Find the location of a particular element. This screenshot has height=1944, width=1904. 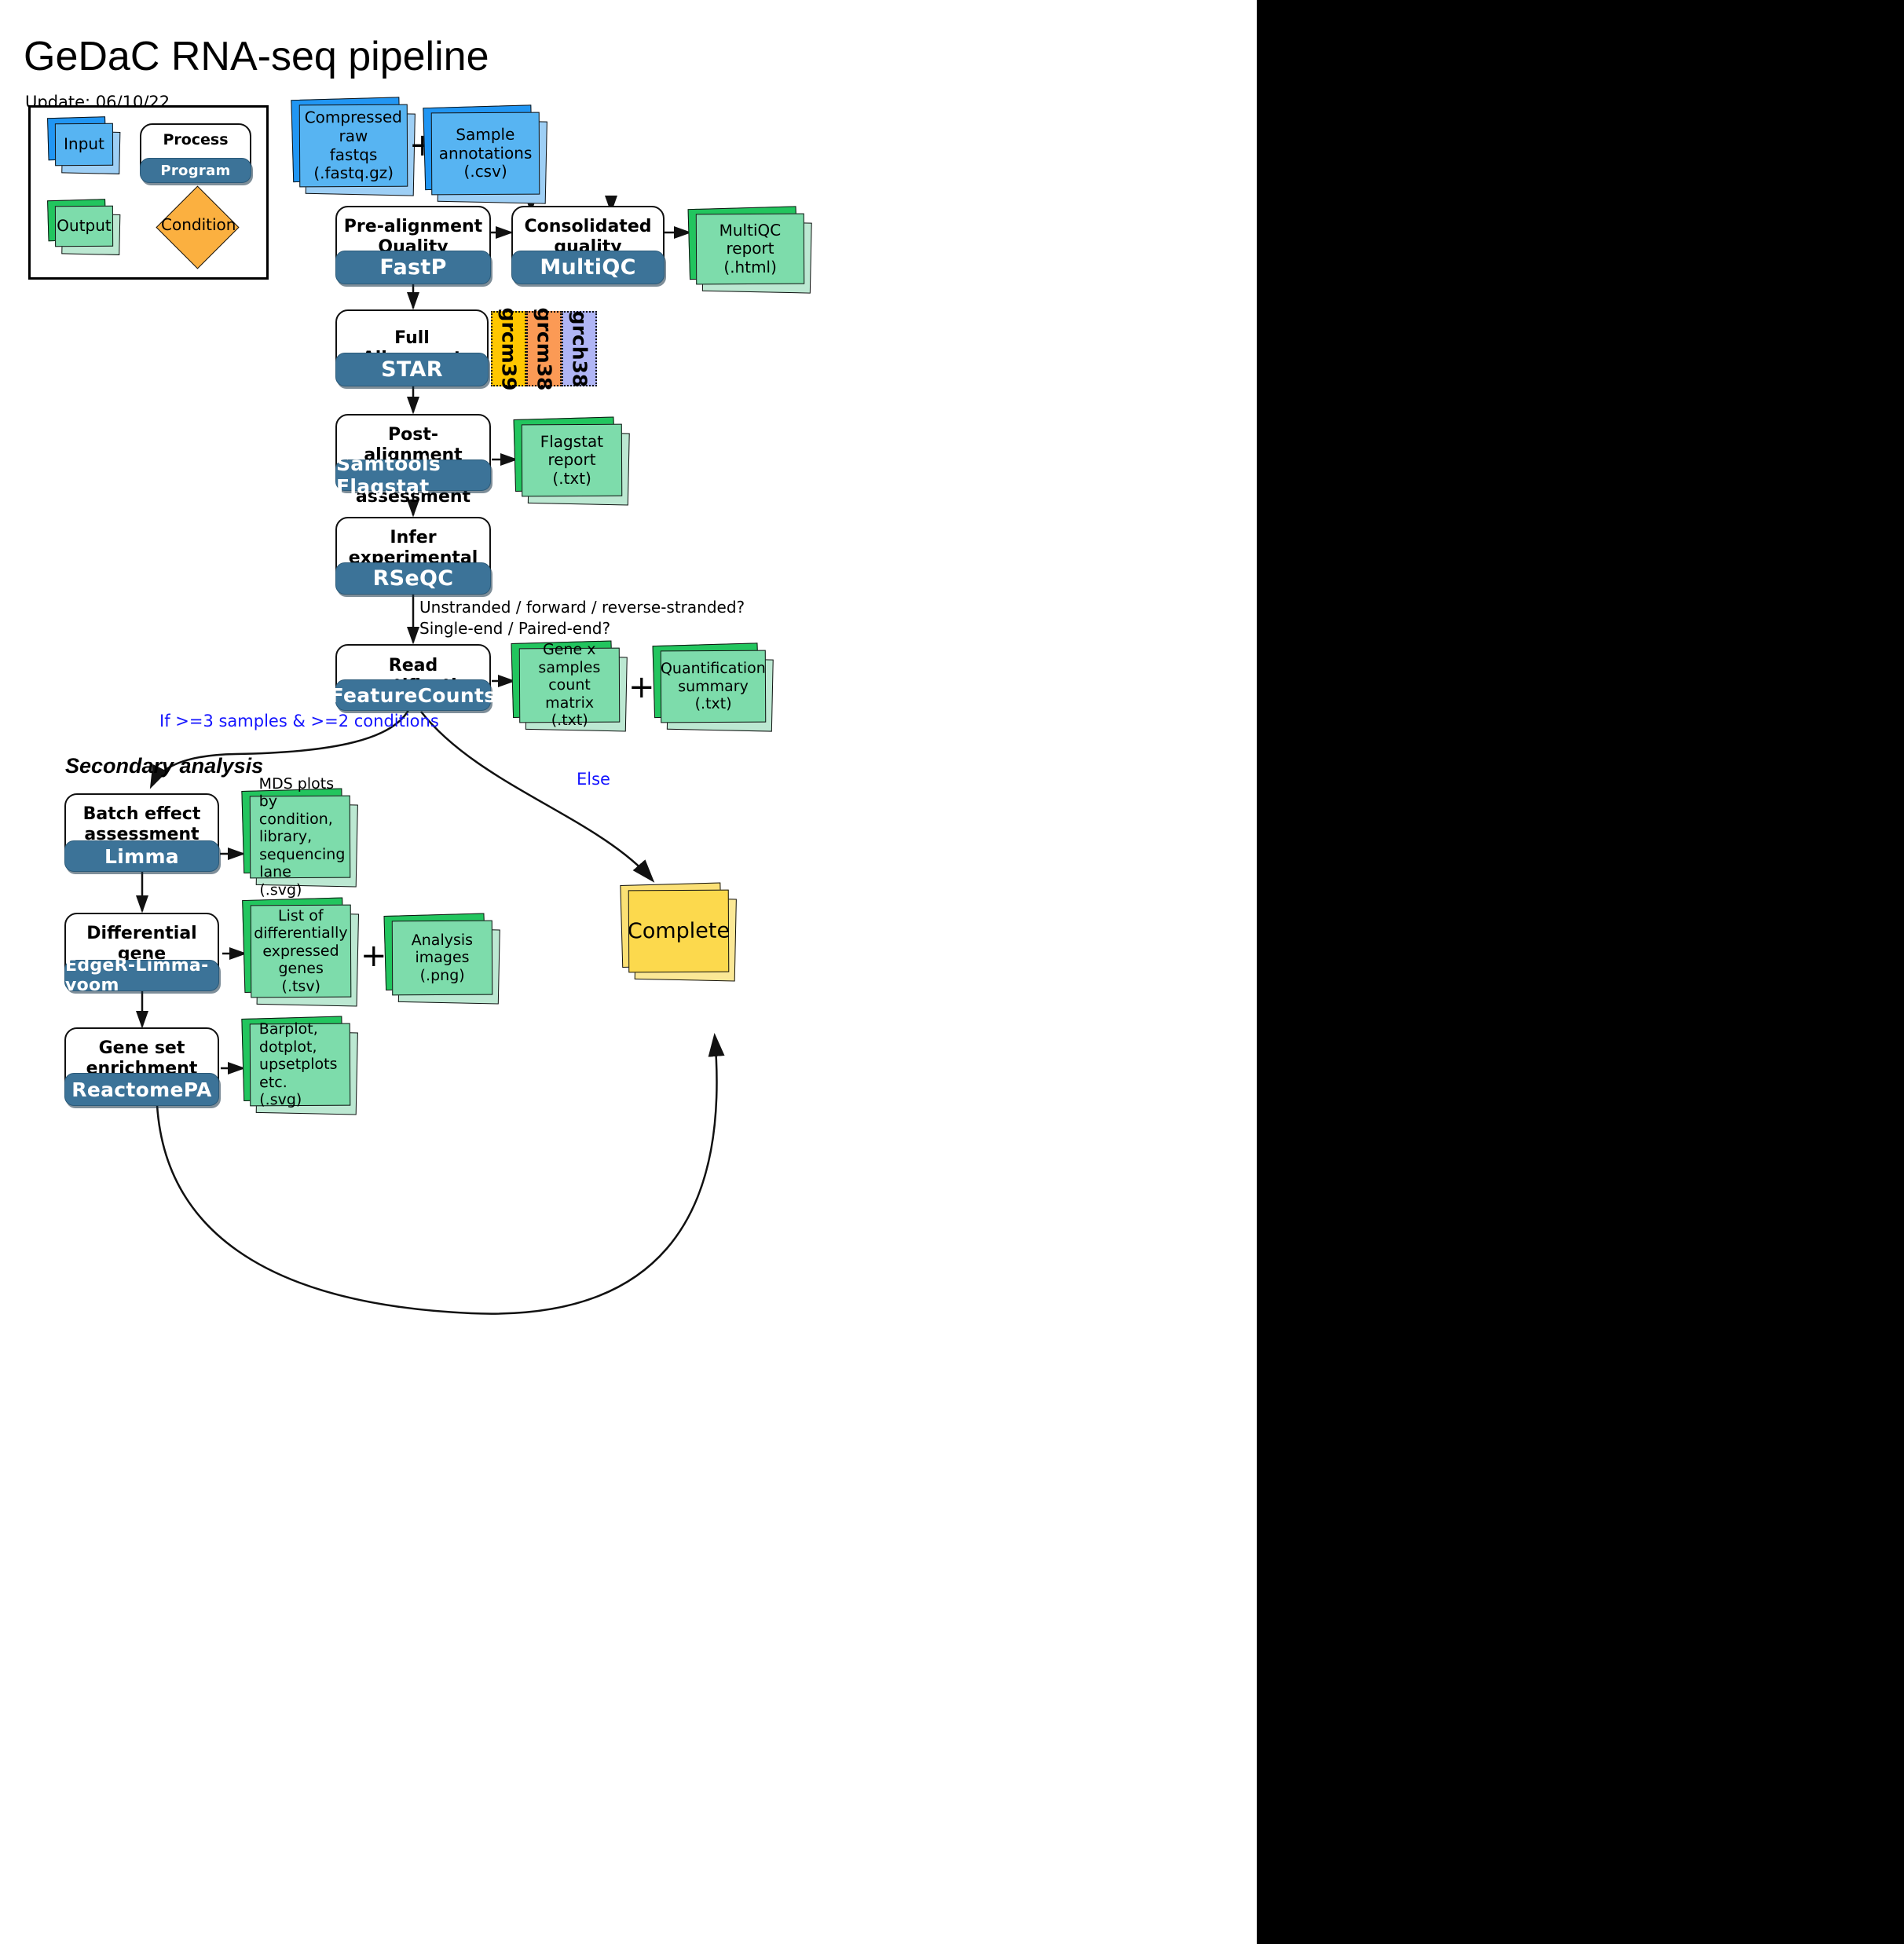

output-analysis-images-label: Analysis images (.png) is located at coordinates (442, 957).